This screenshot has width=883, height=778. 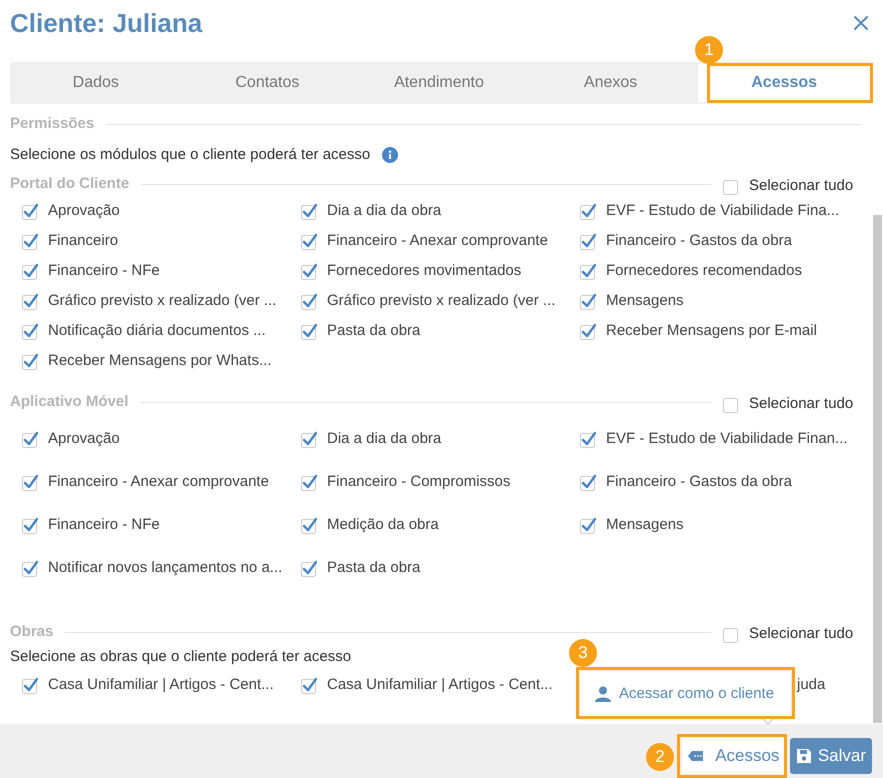 What do you see at coordinates (734, 756) in the screenshot?
I see `access-button: Acessos` at bounding box center [734, 756].